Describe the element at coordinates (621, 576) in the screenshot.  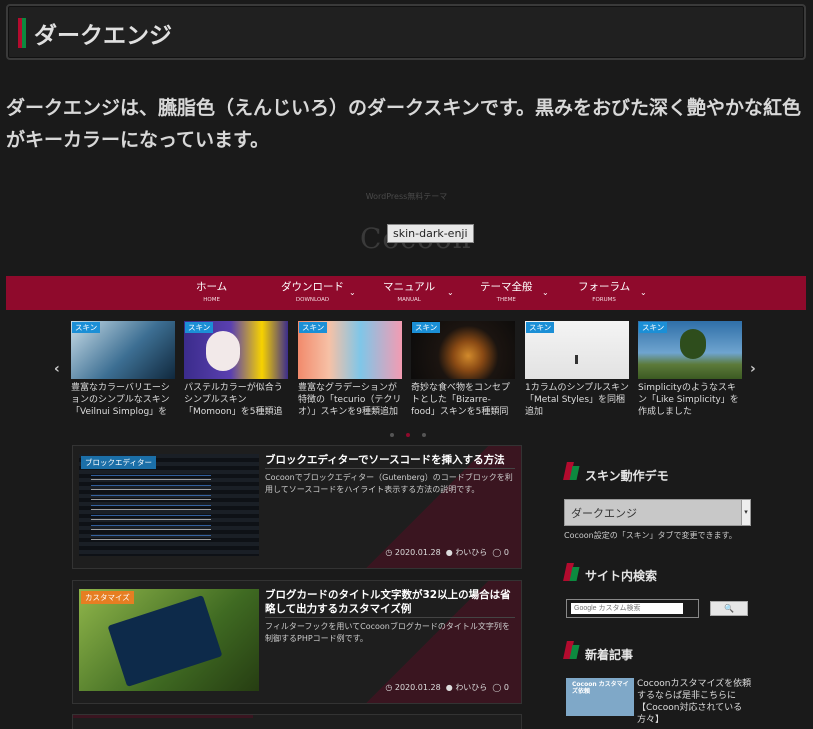
I see `widget-heading-search: サイト内検索` at that location.